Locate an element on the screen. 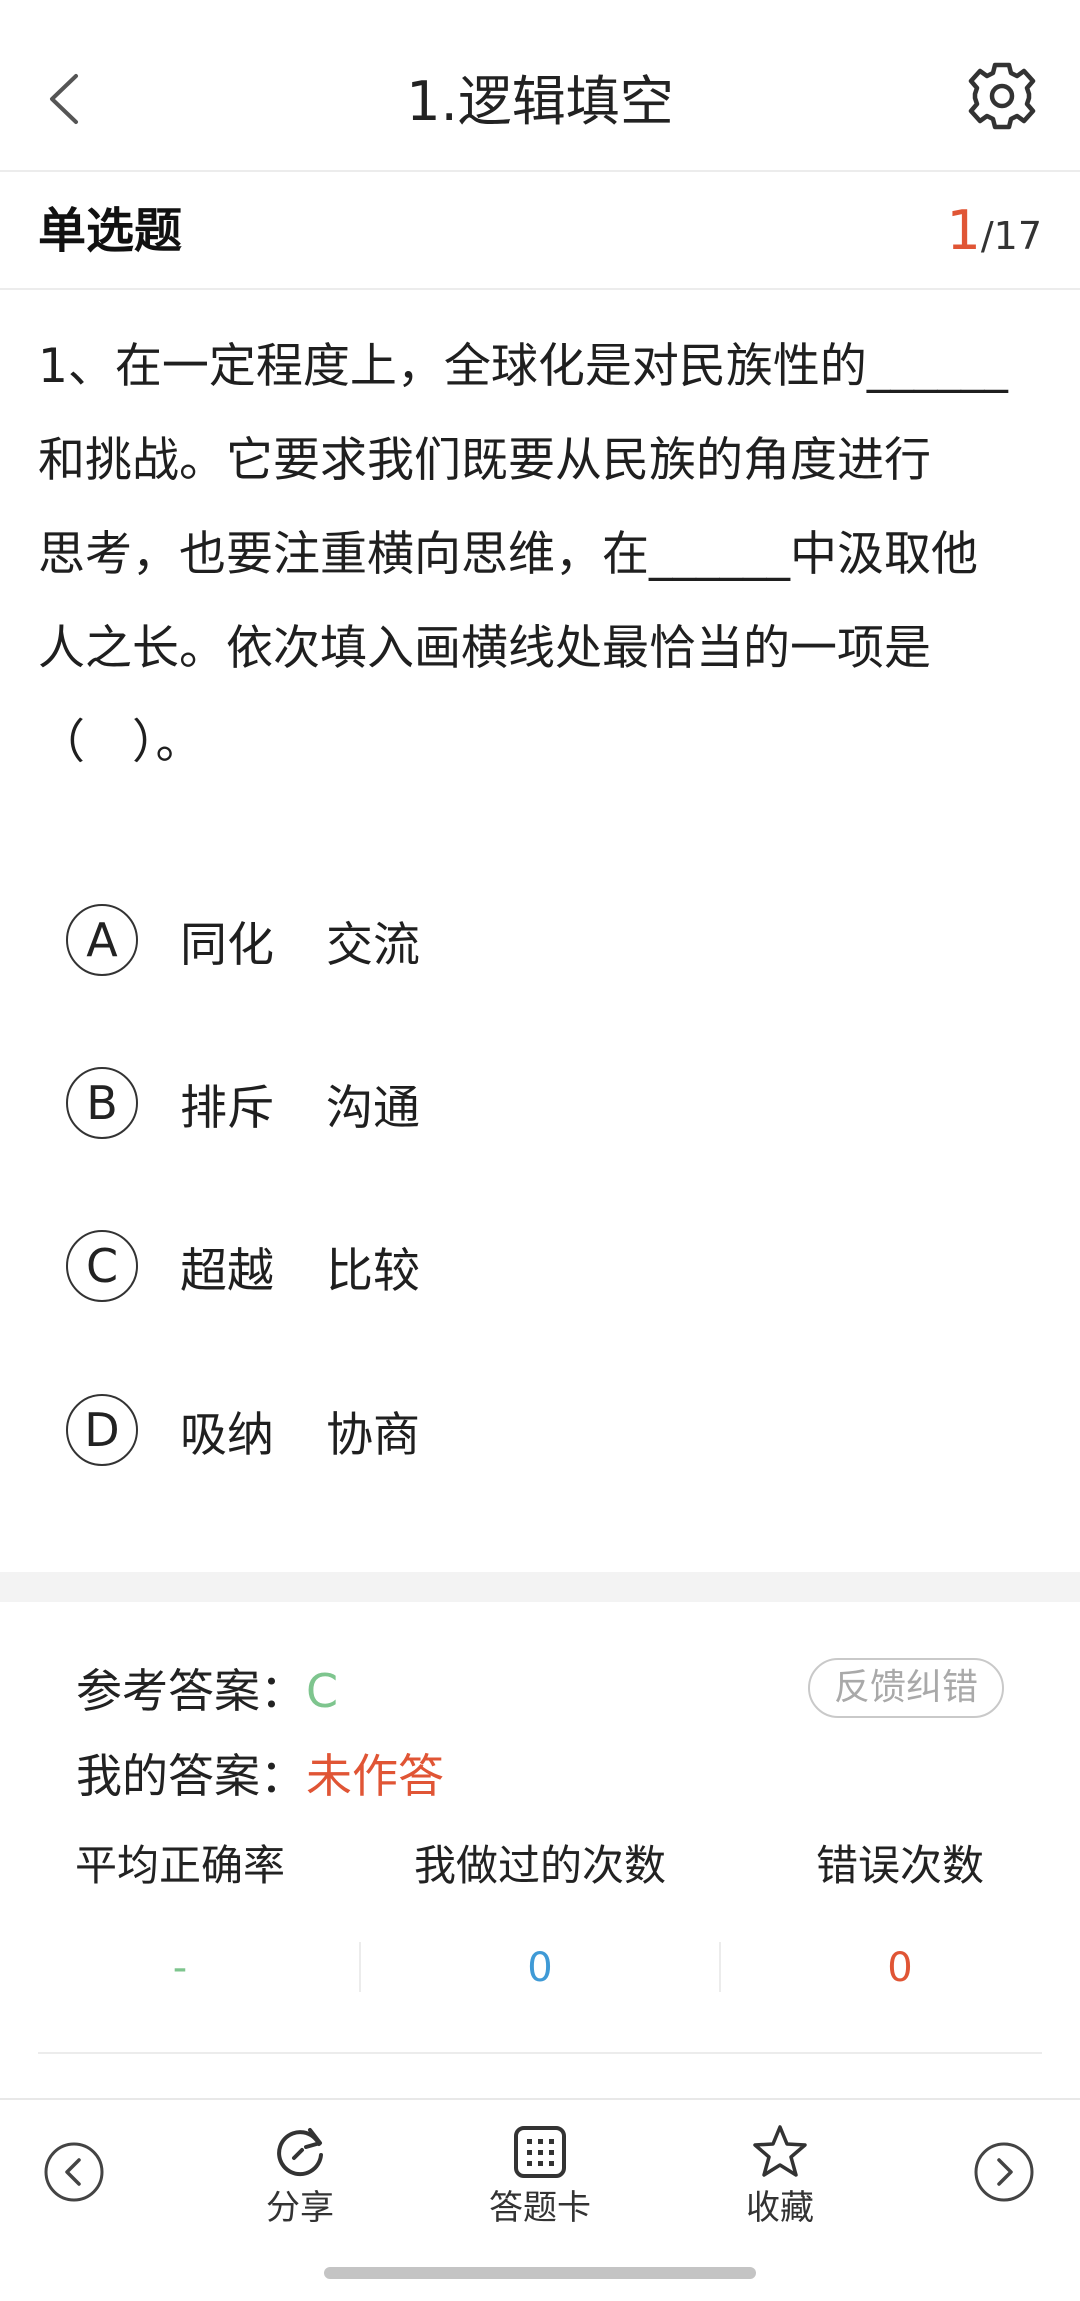  stat-header-errors: 错误次数 is located at coordinates (899, 1865).